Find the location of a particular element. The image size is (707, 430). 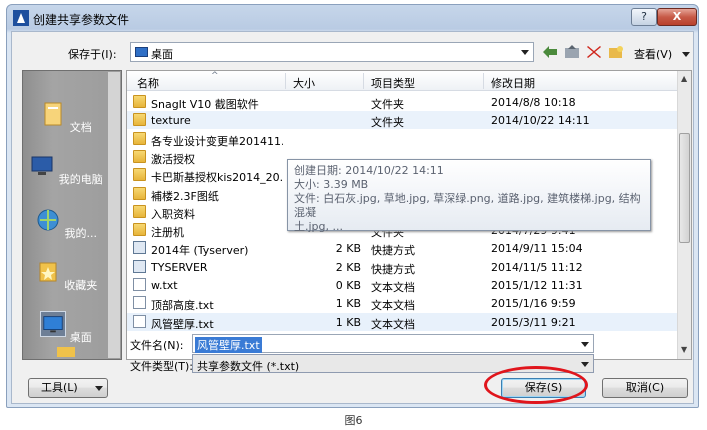

file-row: texture 文件夹 2014/10/22 14:11 is located at coordinates (402, 120).